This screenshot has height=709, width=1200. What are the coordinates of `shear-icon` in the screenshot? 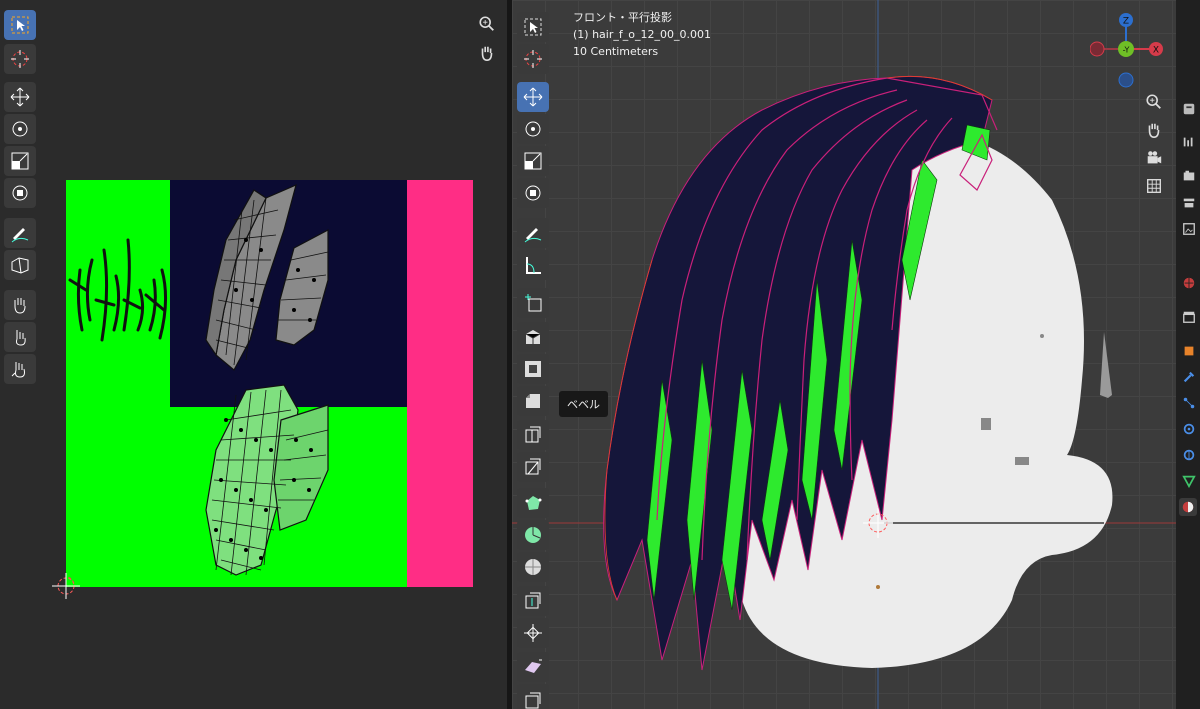 It's located at (533, 667).